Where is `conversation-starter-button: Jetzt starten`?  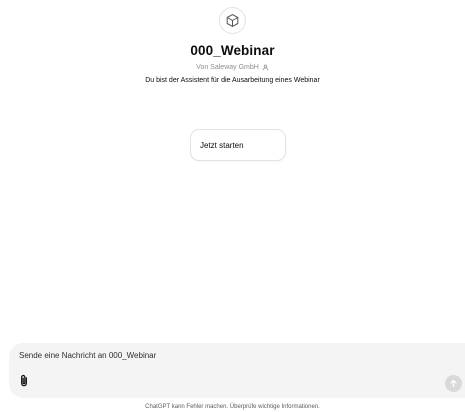 conversation-starter-button: Jetzt starten is located at coordinates (238, 145).